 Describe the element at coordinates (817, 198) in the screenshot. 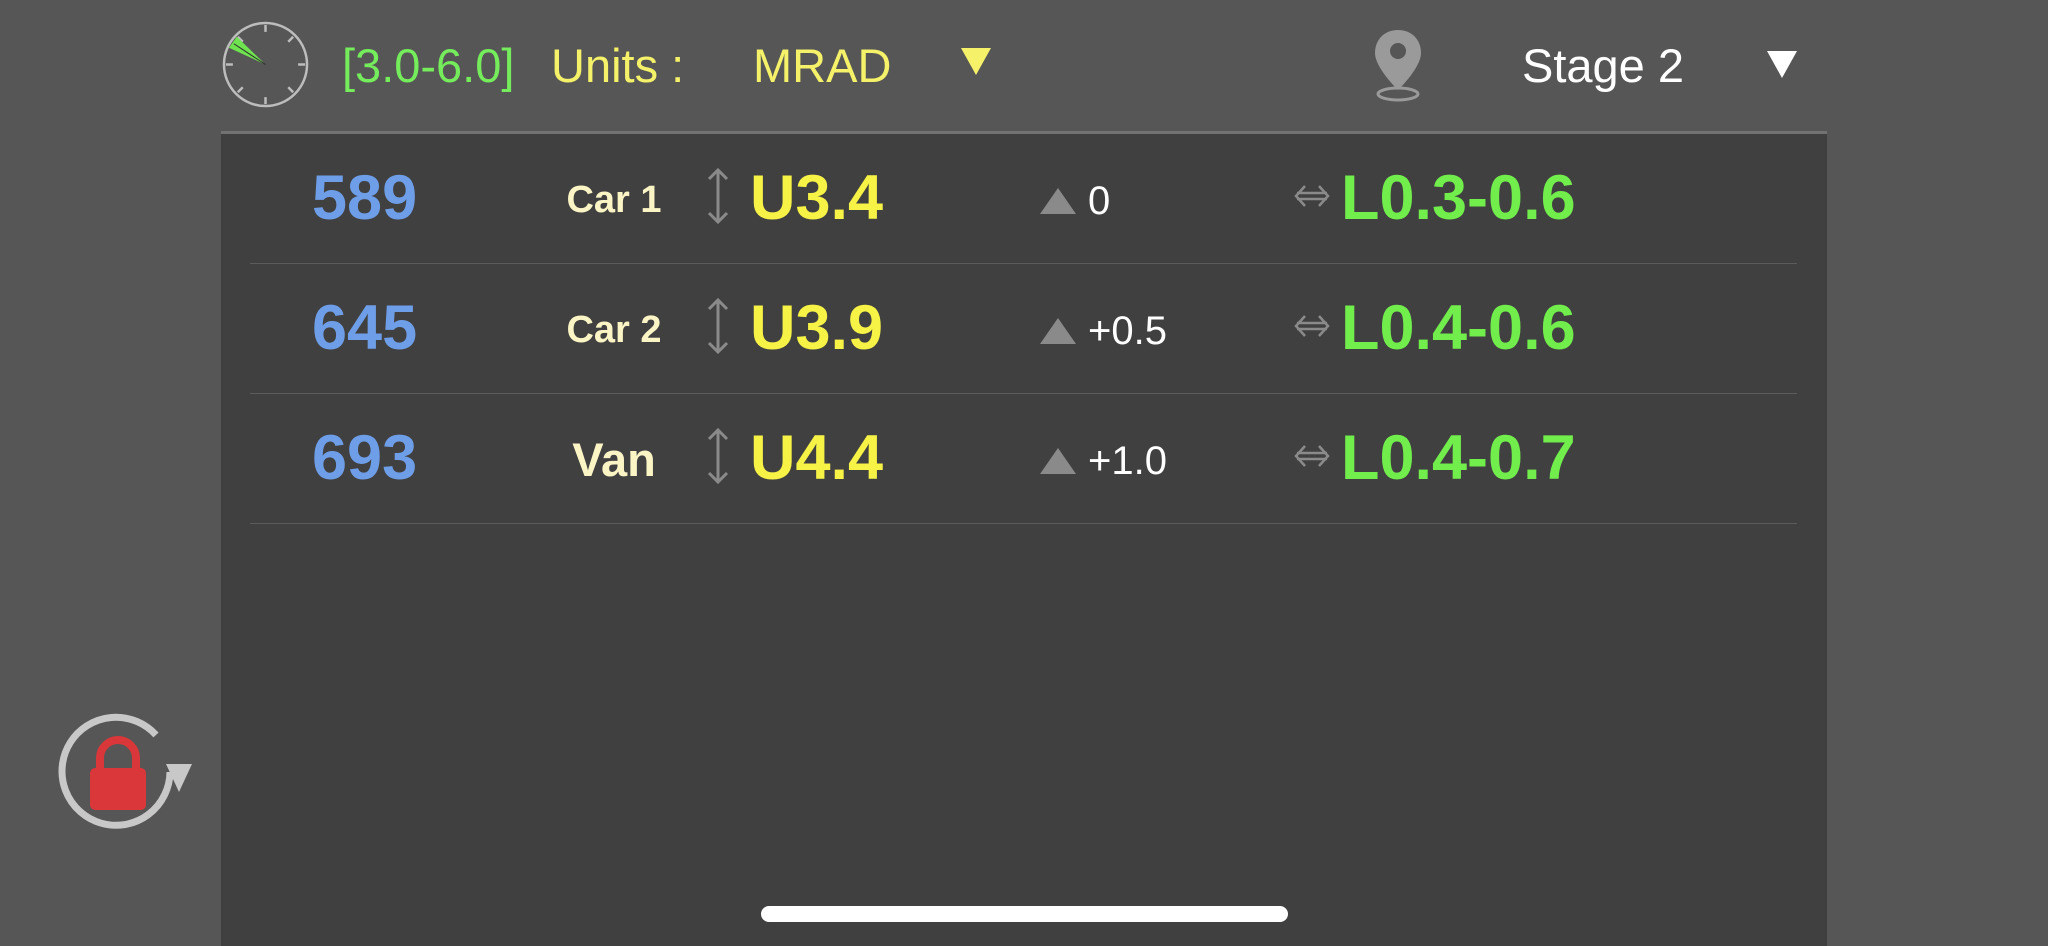

I see `elevation-value: U3.4` at that location.